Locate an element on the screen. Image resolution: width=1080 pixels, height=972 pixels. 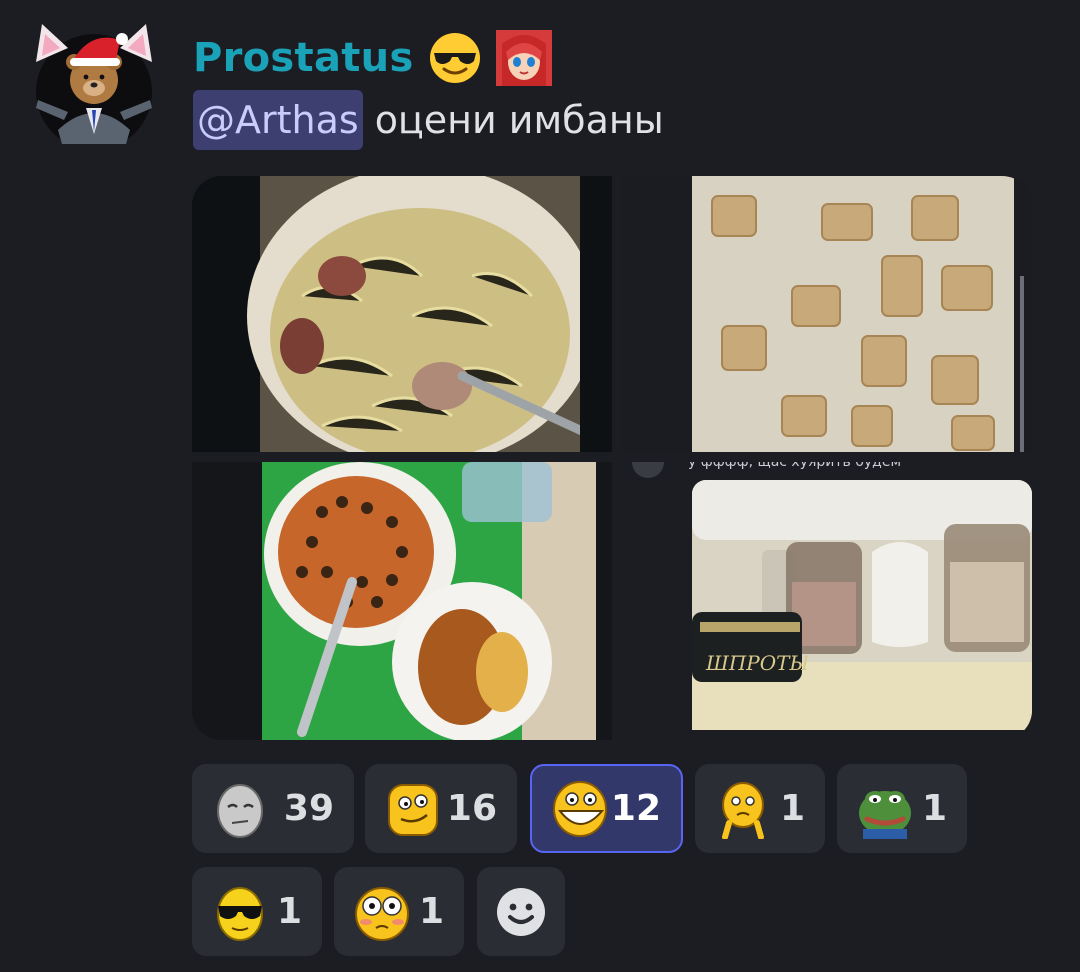
reaction-grey-meme-face: 39 is located at coordinates (273, 808).